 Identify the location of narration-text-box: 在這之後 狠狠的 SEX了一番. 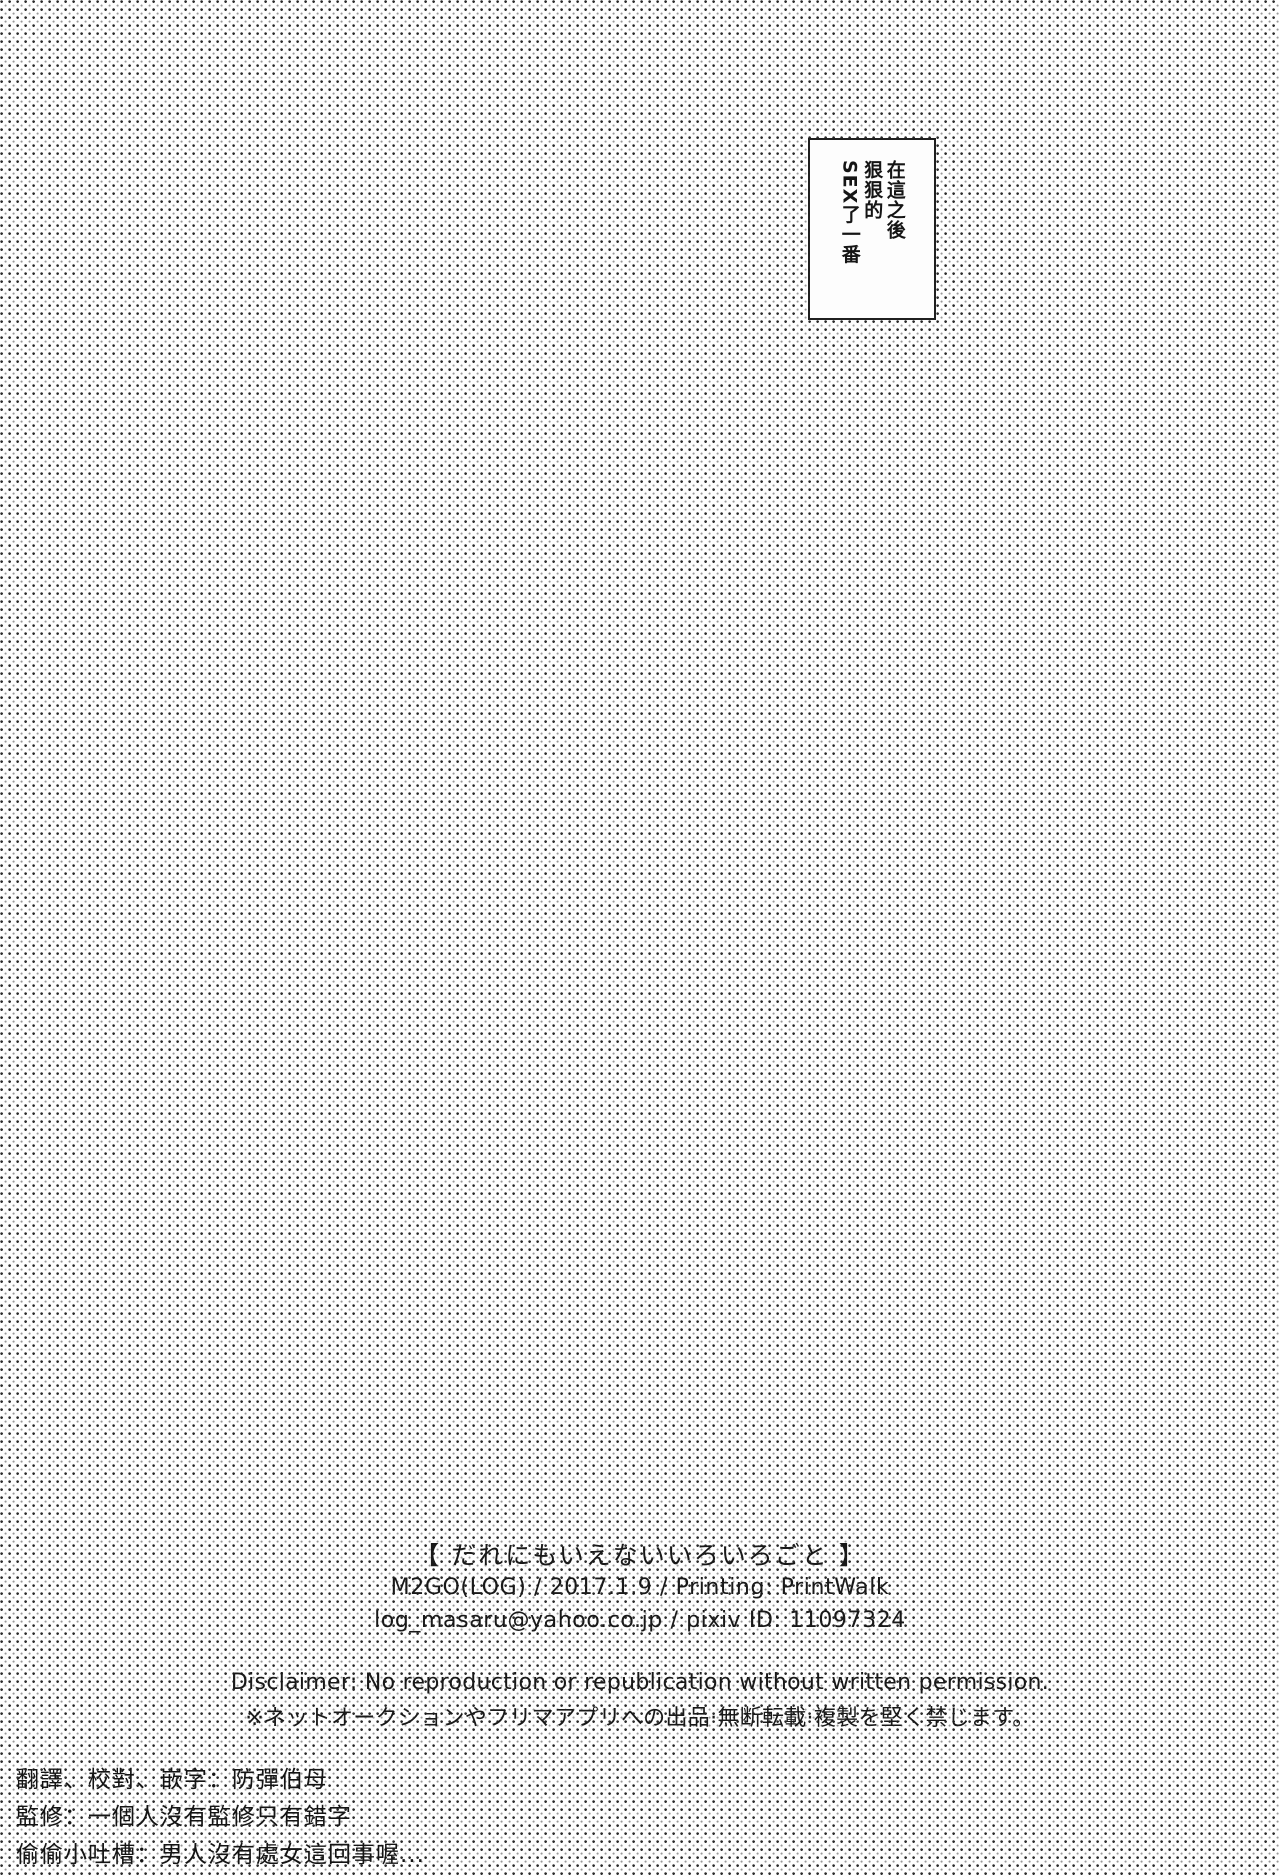
(872, 229).